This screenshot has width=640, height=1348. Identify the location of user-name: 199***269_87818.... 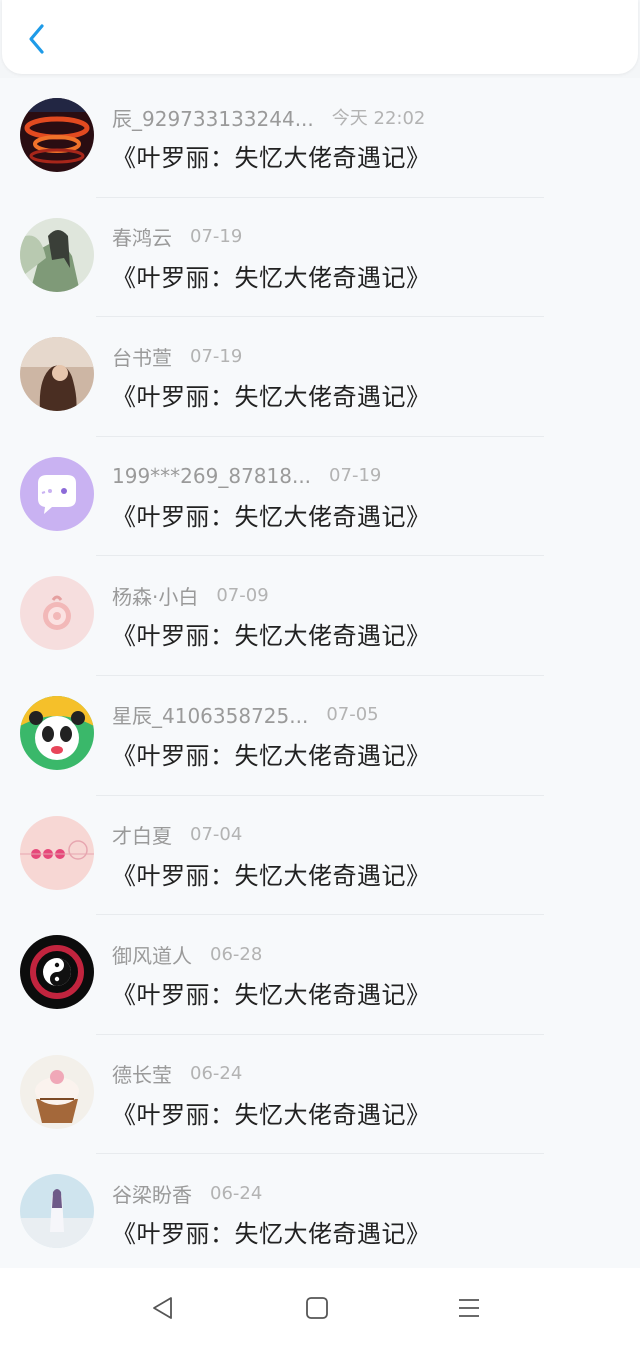
(212, 475).